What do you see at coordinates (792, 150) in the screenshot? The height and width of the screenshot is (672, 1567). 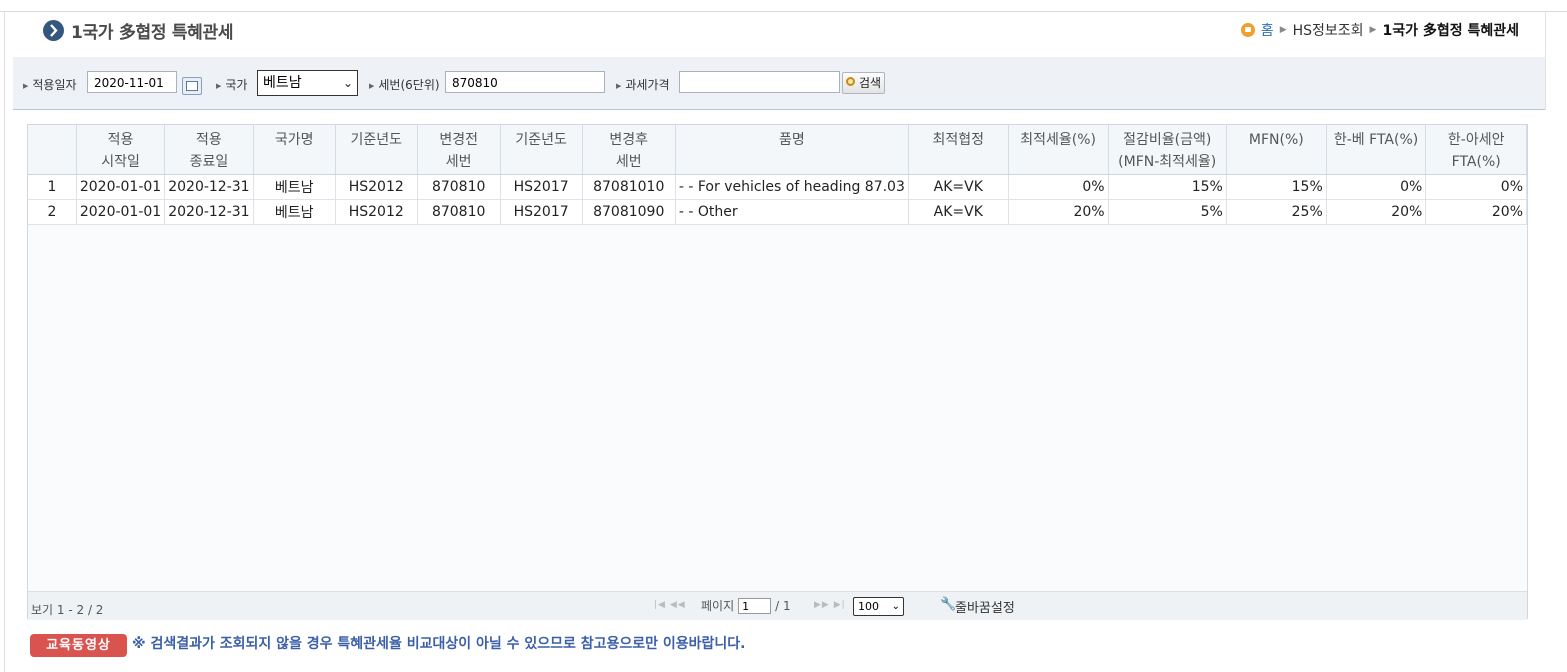 I see `column-header: 품명` at bounding box center [792, 150].